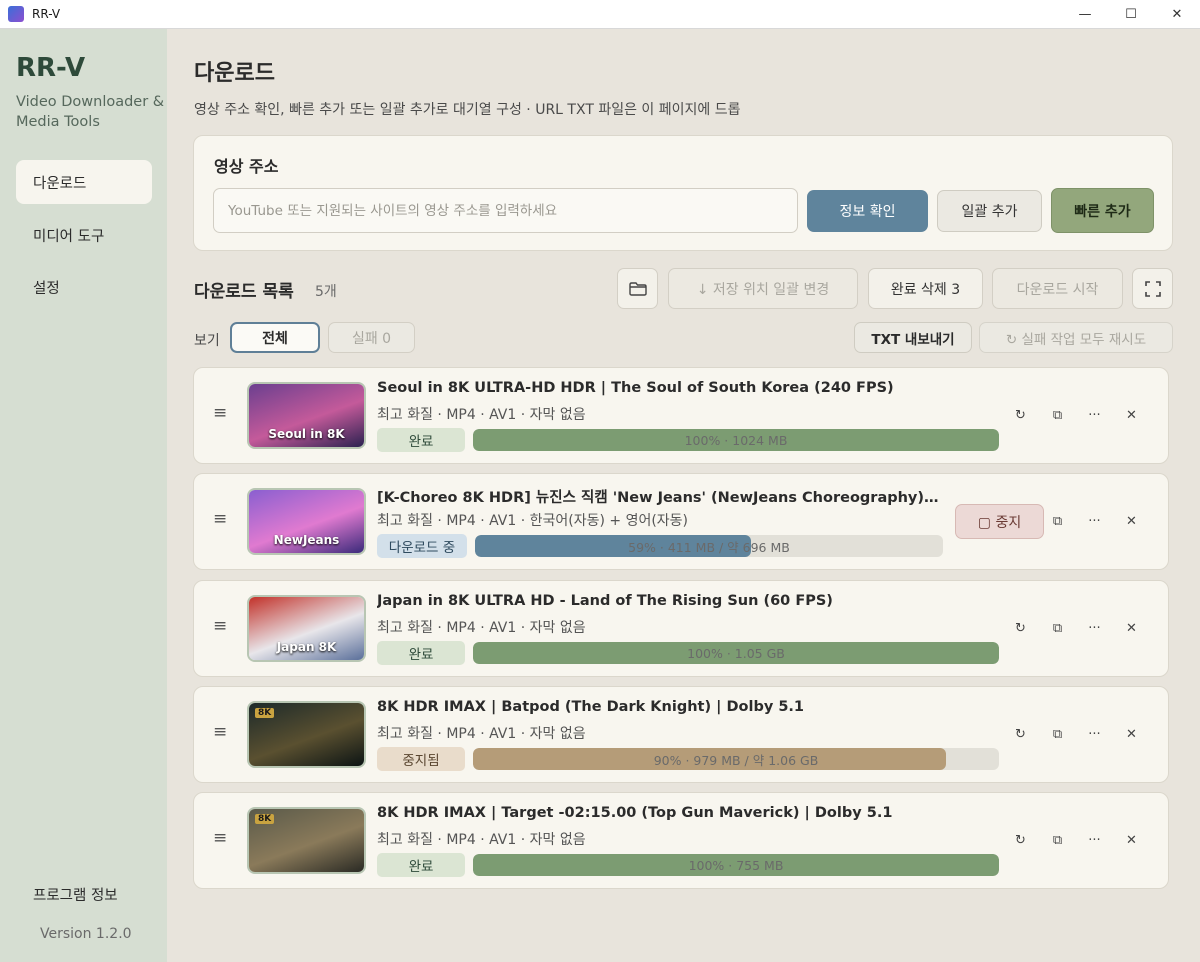 The width and height of the screenshot is (1200, 962). Describe the element at coordinates (422, 546) in the screenshot. I see `status-badge: 다운로드 중` at that location.